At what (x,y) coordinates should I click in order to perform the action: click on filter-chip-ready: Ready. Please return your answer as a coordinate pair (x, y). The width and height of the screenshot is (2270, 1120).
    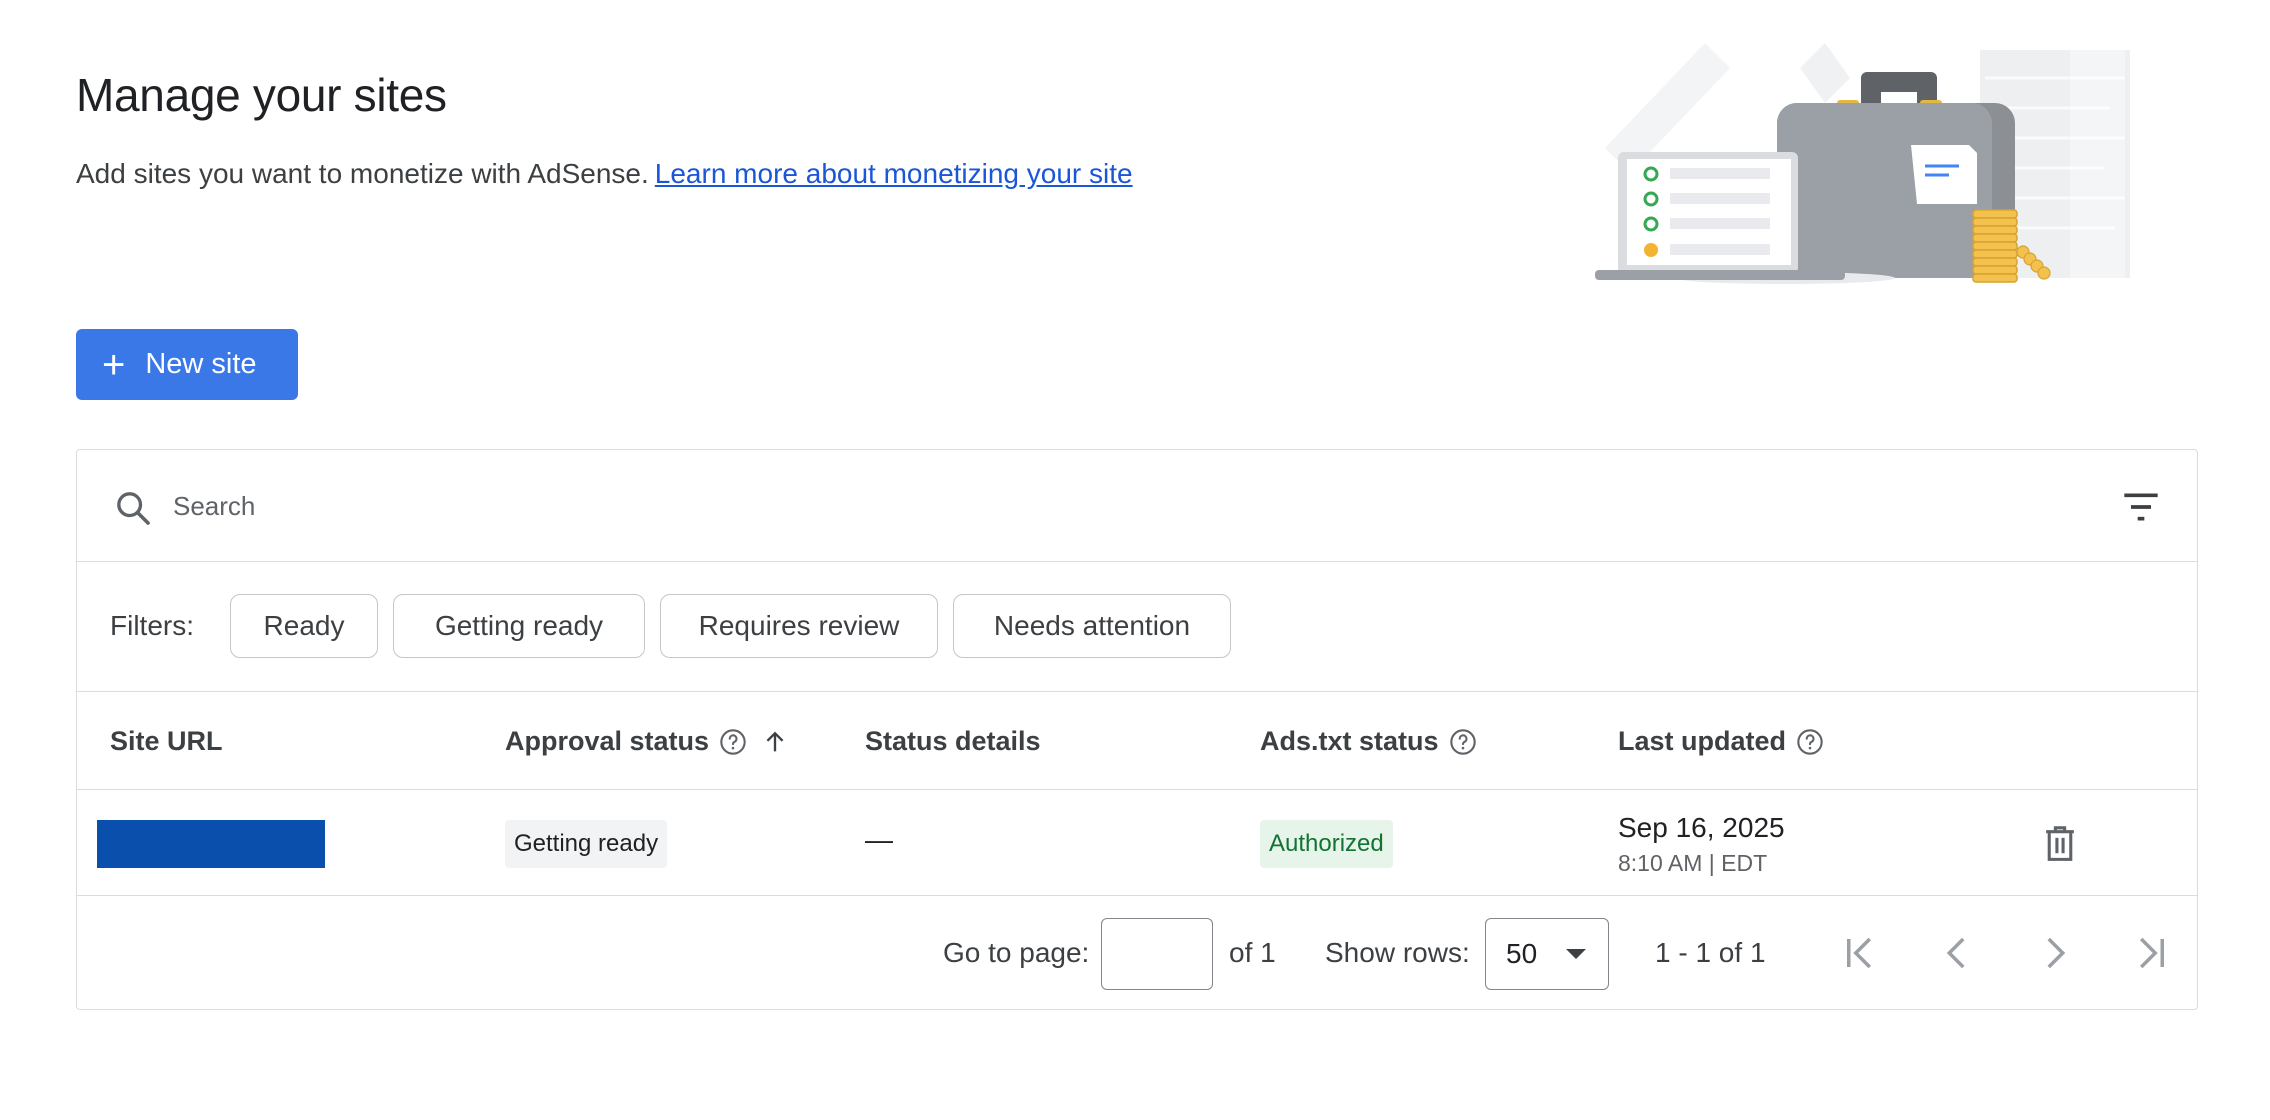
    Looking at the image, I should click on (304, 626).